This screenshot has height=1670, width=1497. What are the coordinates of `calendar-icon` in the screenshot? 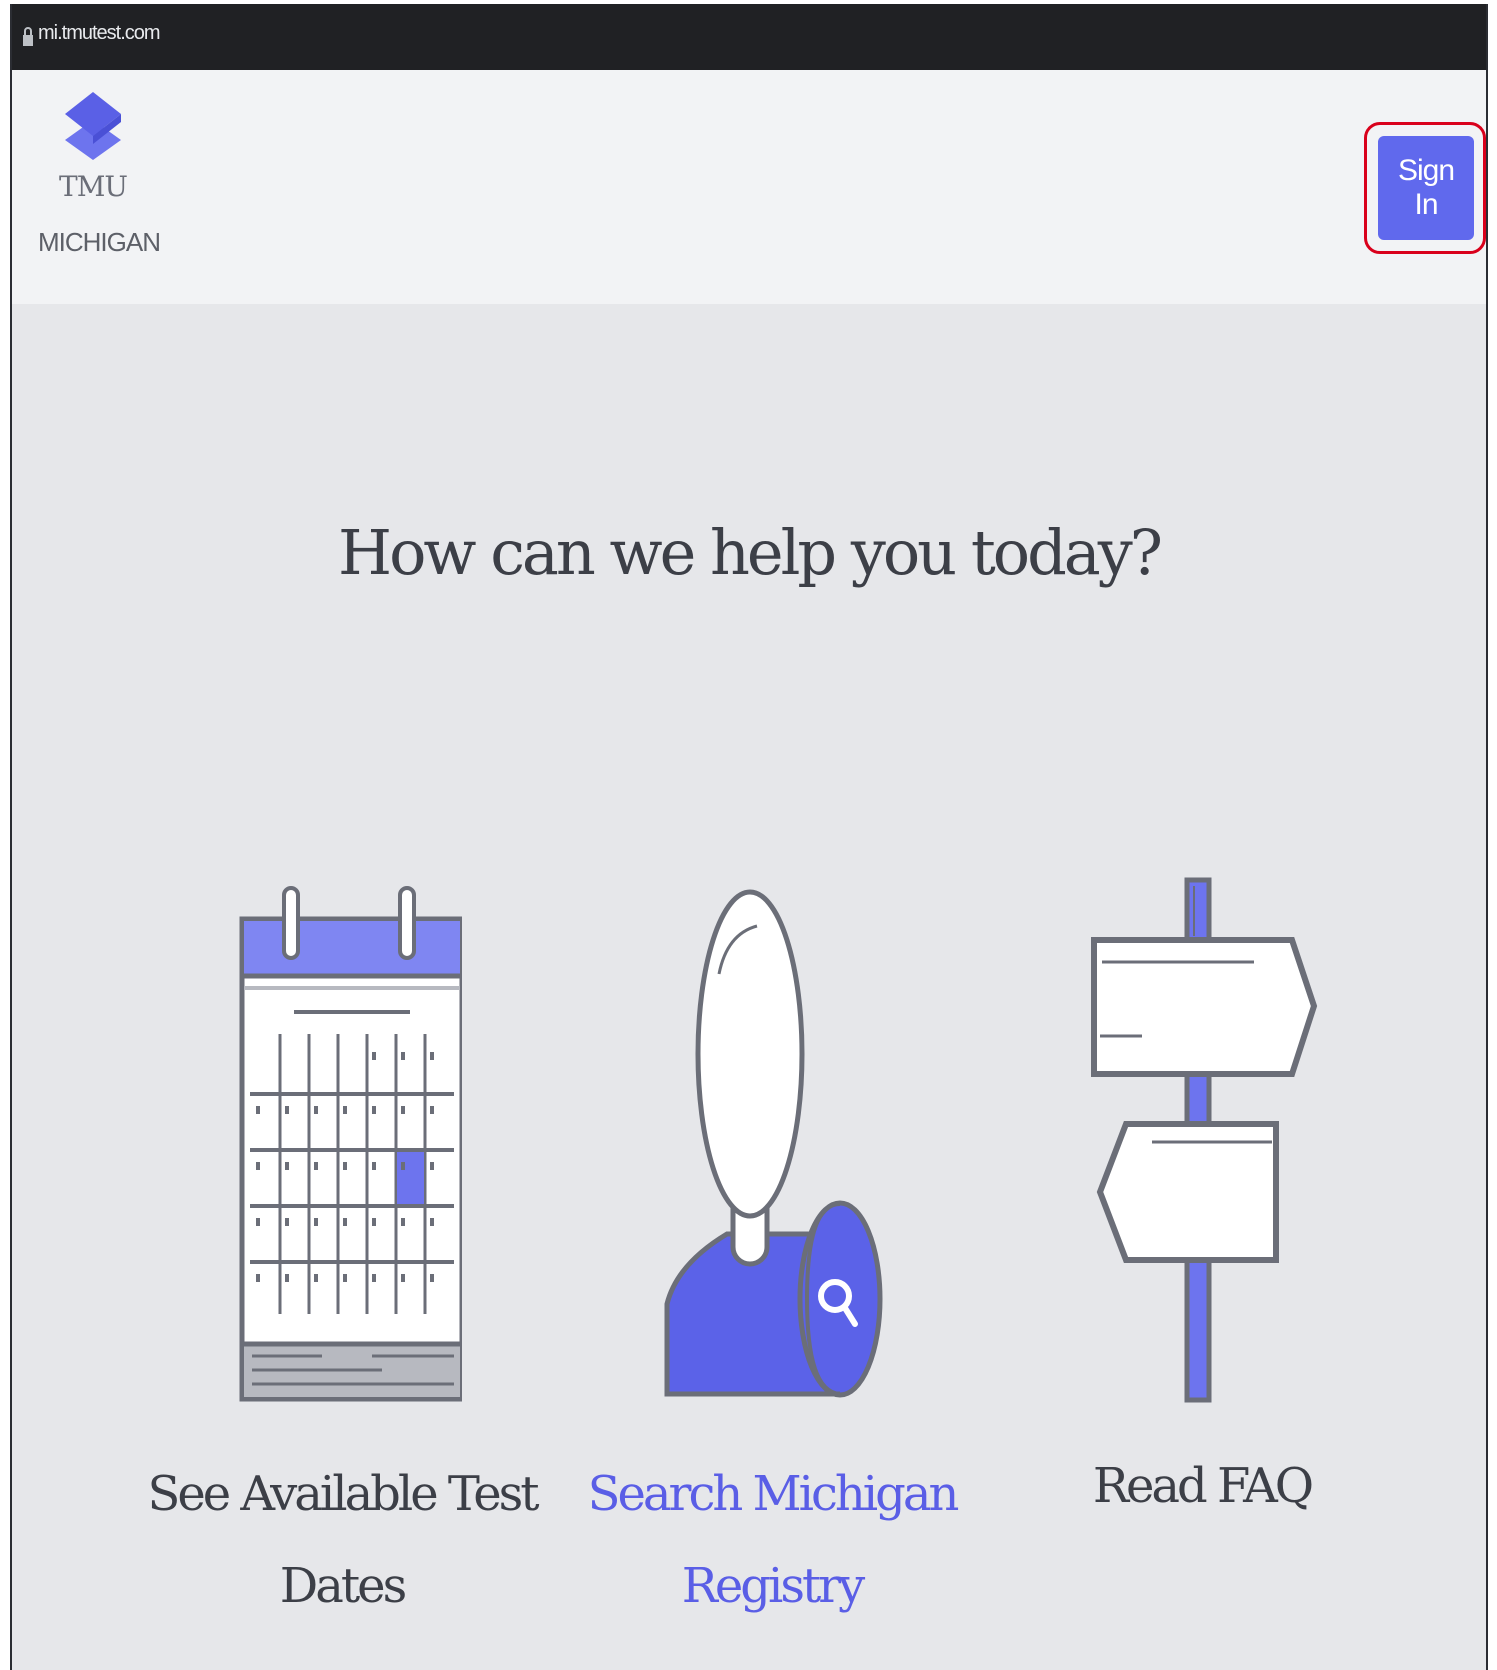 It's located at (350, 1144).